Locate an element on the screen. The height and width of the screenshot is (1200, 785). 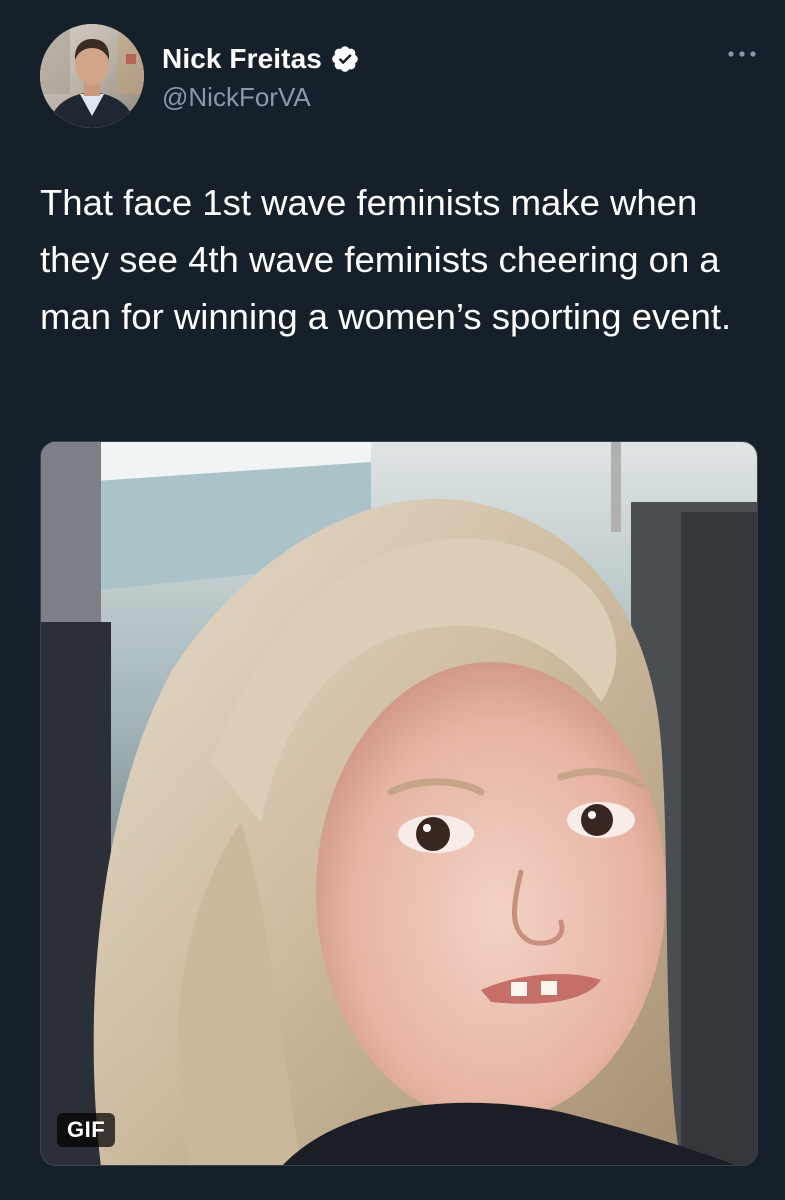
author-name: Nick Freitas is located at coordinates (242, 59).